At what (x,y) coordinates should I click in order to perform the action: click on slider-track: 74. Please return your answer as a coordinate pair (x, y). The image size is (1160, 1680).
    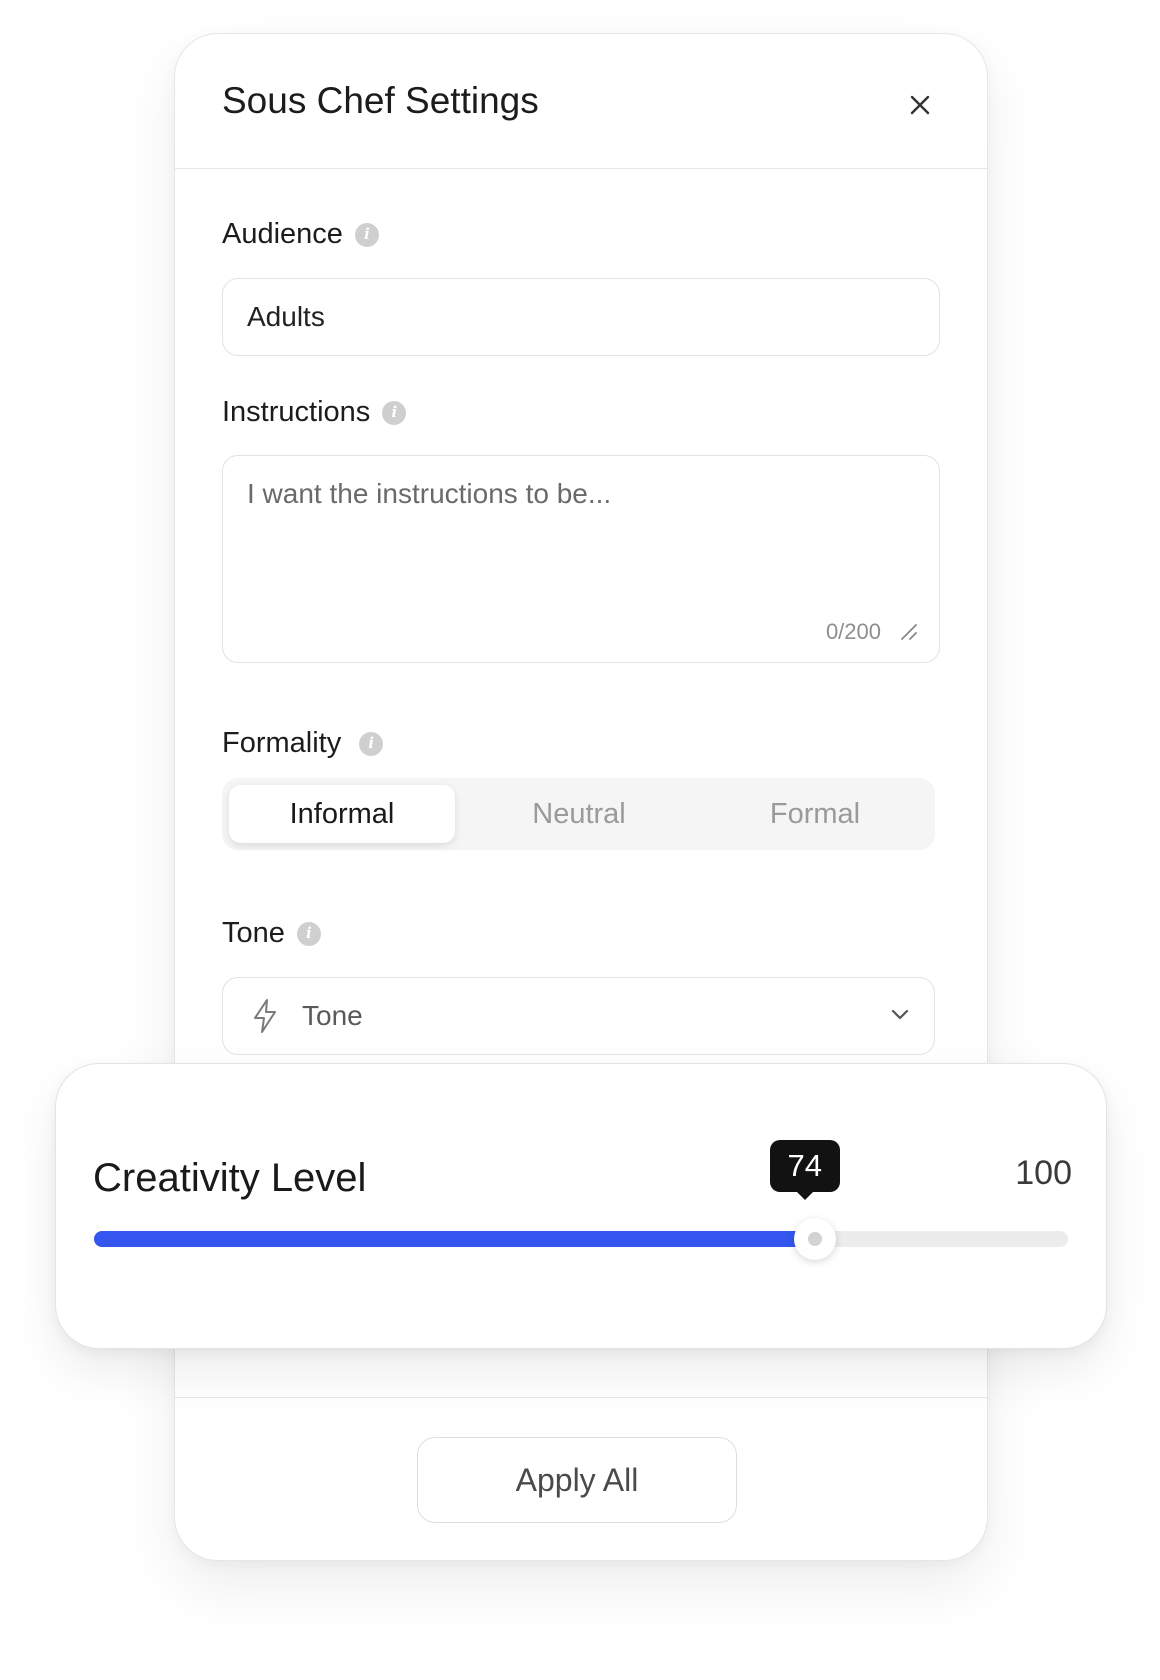
    Looking at the image, I should click on (581, 1200).